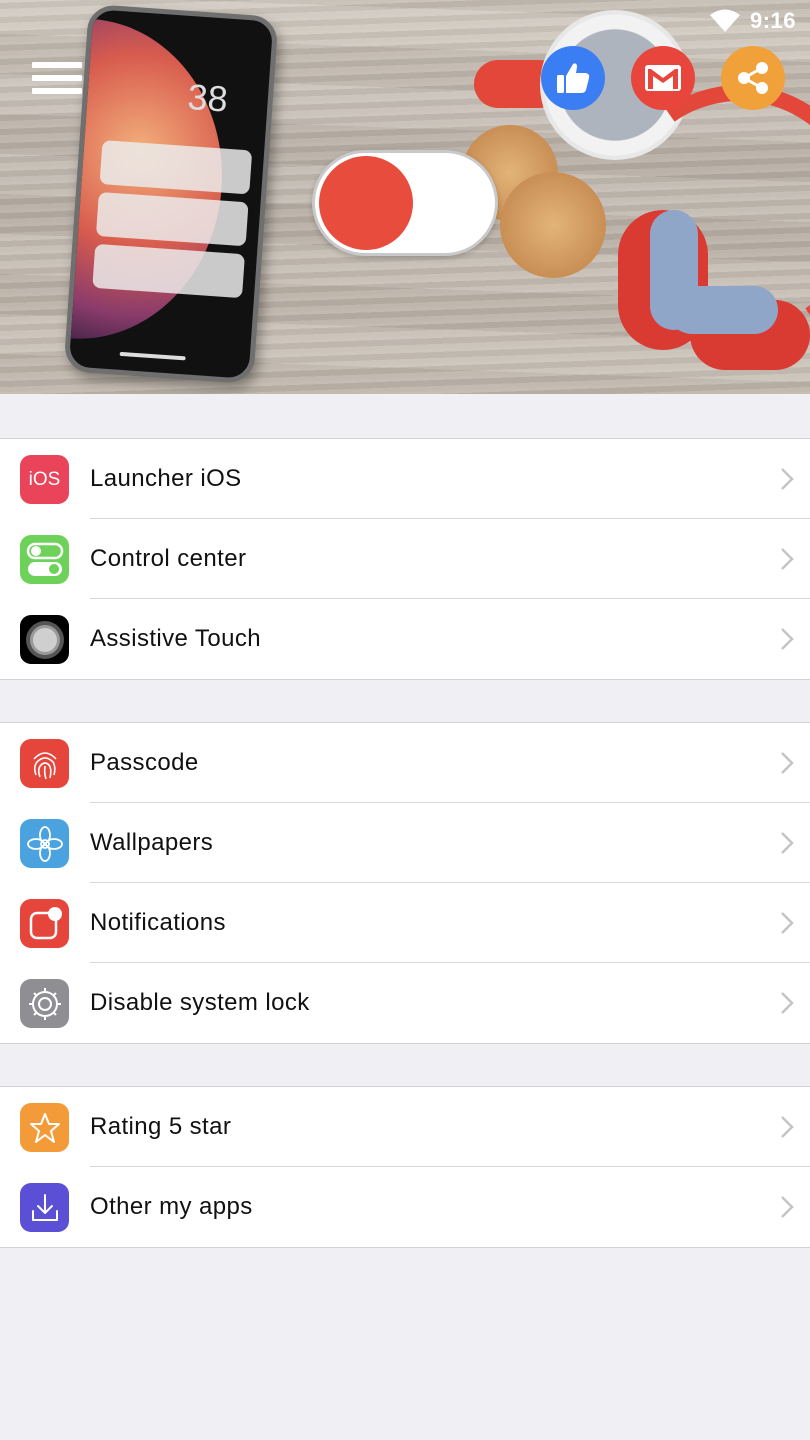 The image size is (810, 1440). I want to click on mail-button, so click(663, 78).